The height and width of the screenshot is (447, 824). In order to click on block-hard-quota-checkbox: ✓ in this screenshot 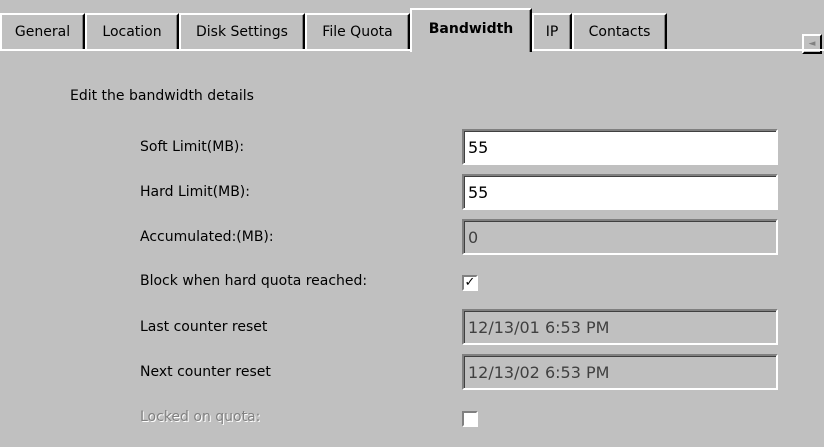, I will do `click(470, 283)`.